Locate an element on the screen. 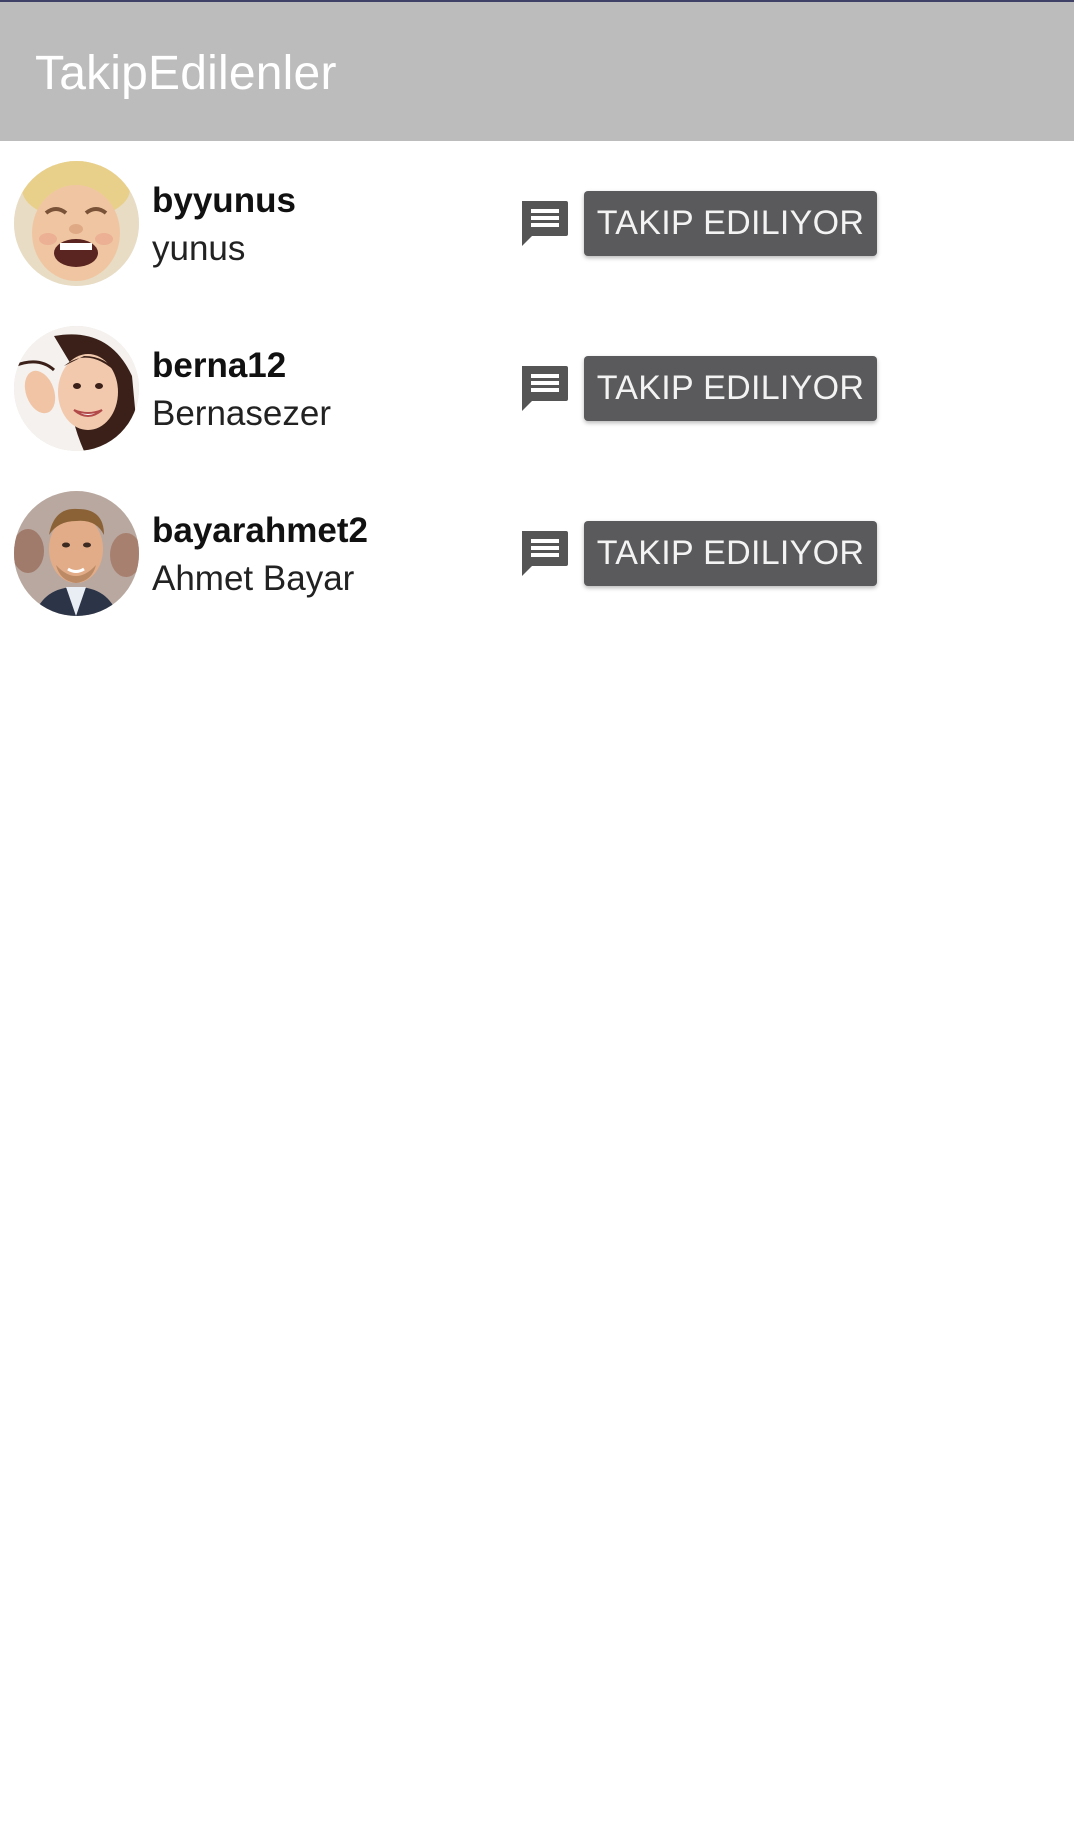 The image size is (1074, 1830). full-name: yunus is located at coordinates (199, 248).